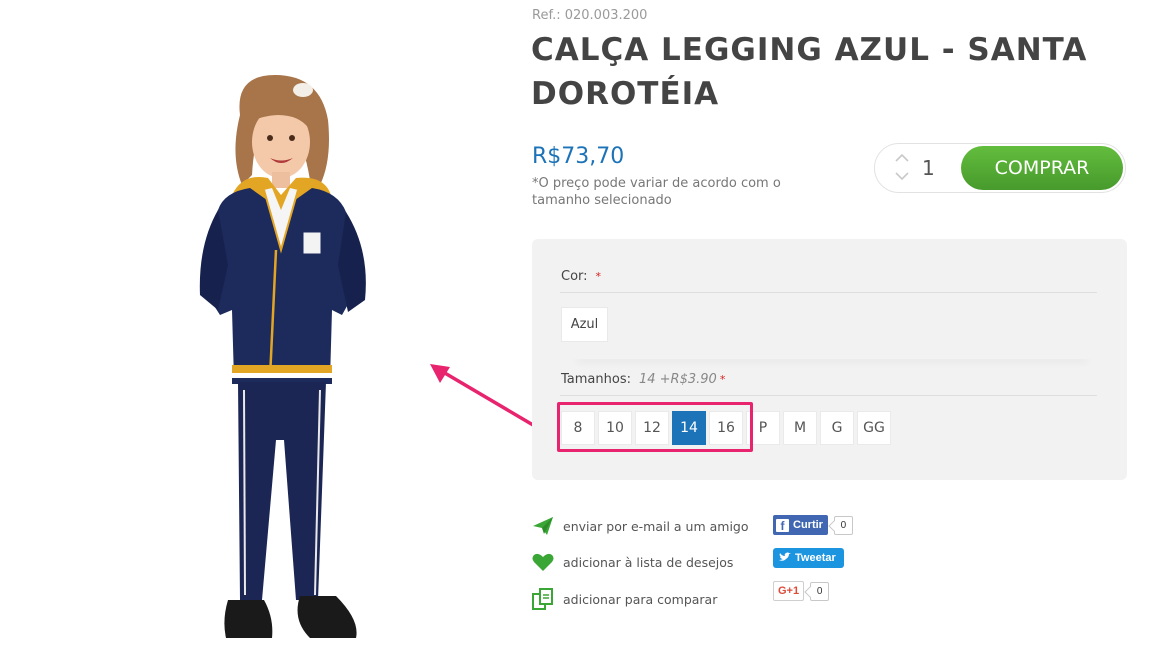  I want to click on facebook-like-count: 0, so click(843, 525).